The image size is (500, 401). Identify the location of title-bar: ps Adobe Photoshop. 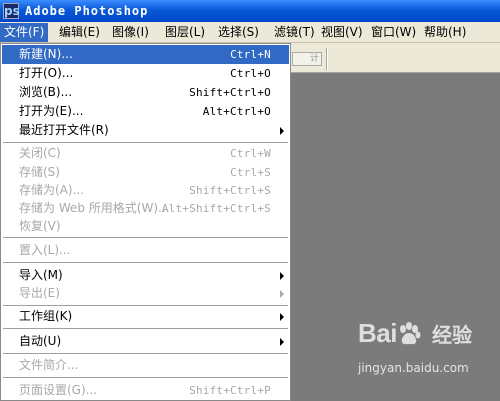
(250, 11).